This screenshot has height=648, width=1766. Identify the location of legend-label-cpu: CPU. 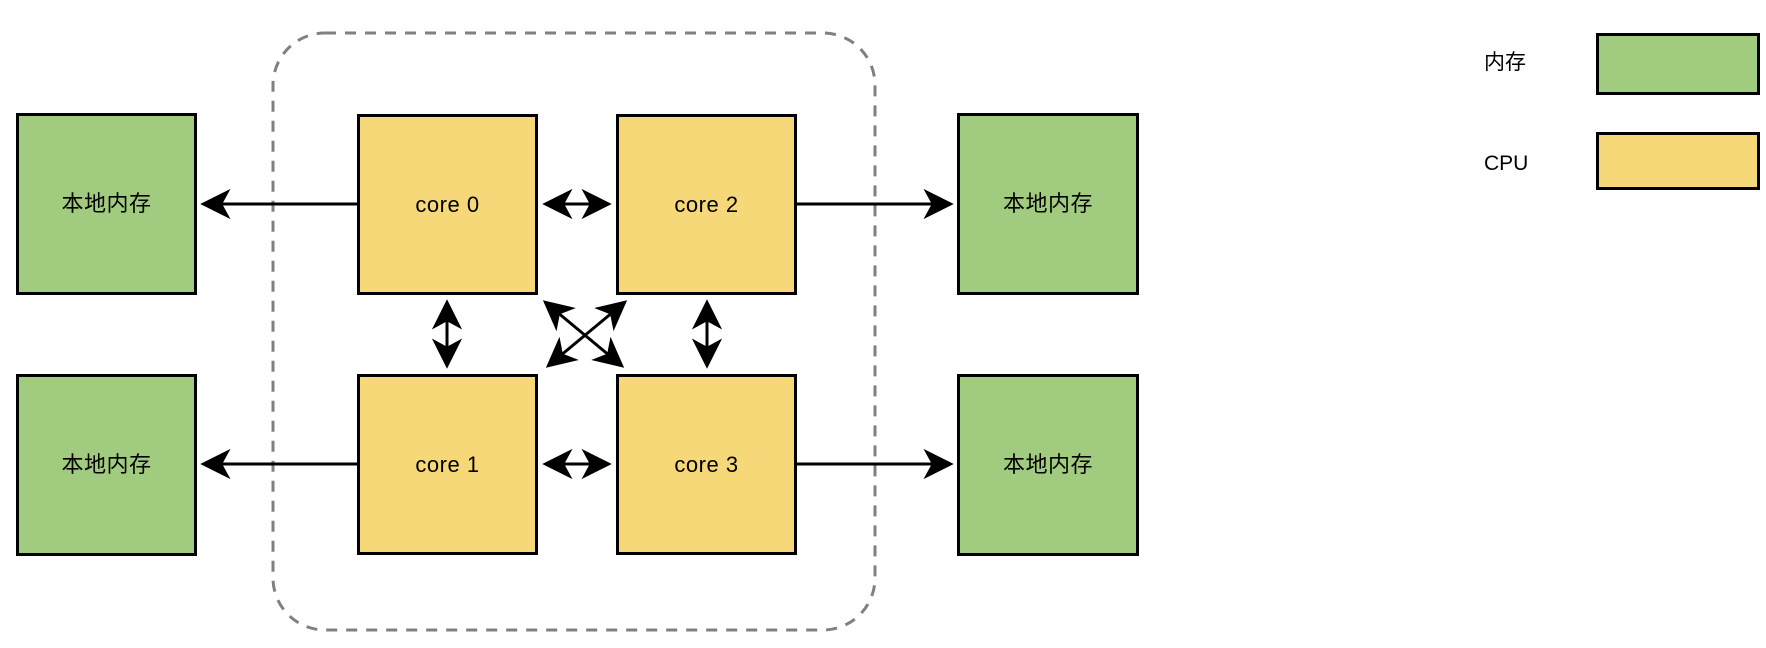
(1506, 163).